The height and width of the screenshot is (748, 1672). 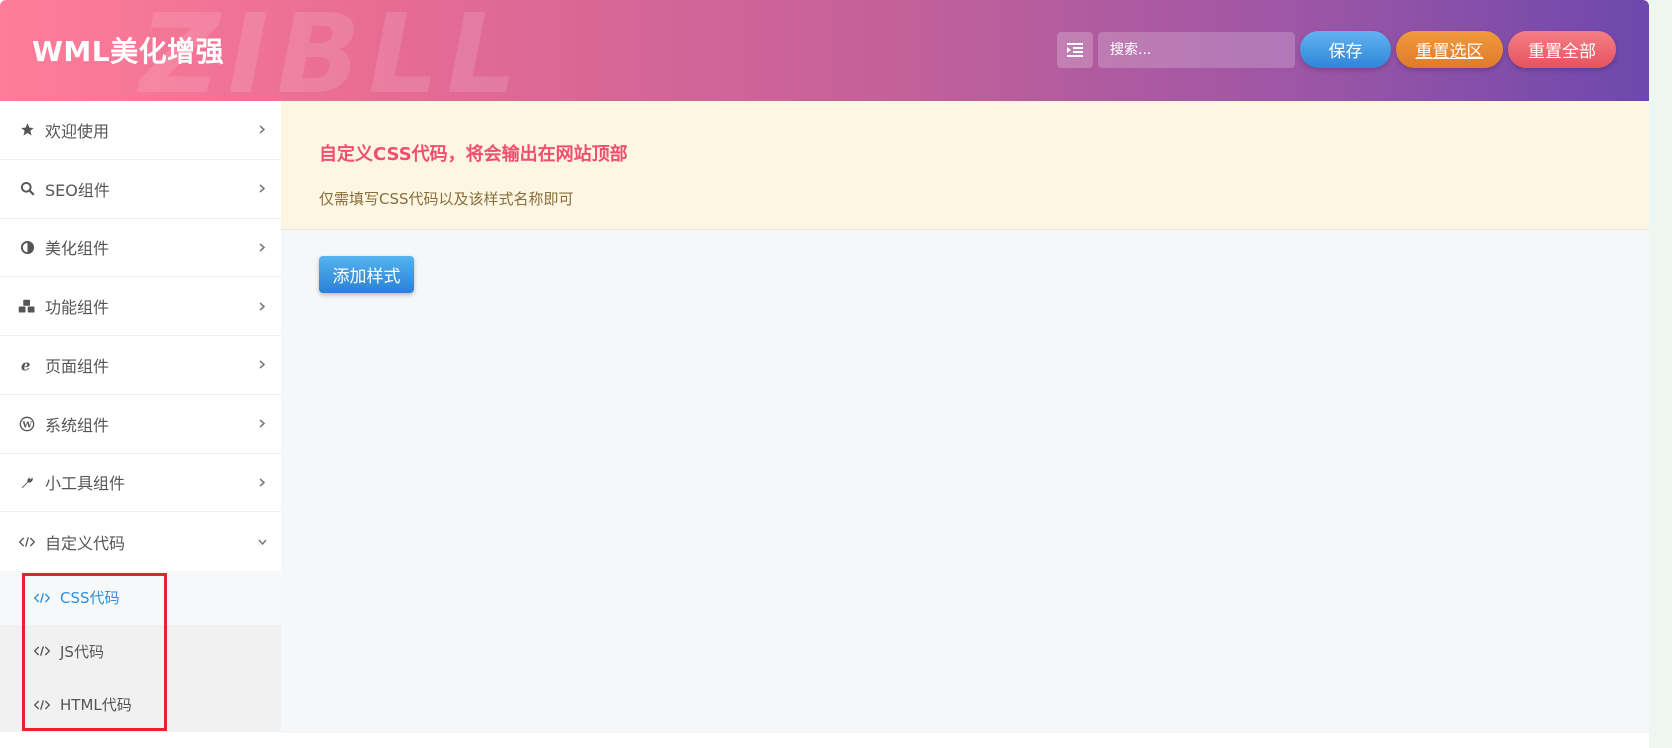 I want to click on sidebar-item-label: SEO组件, so click(x=77, y=190).